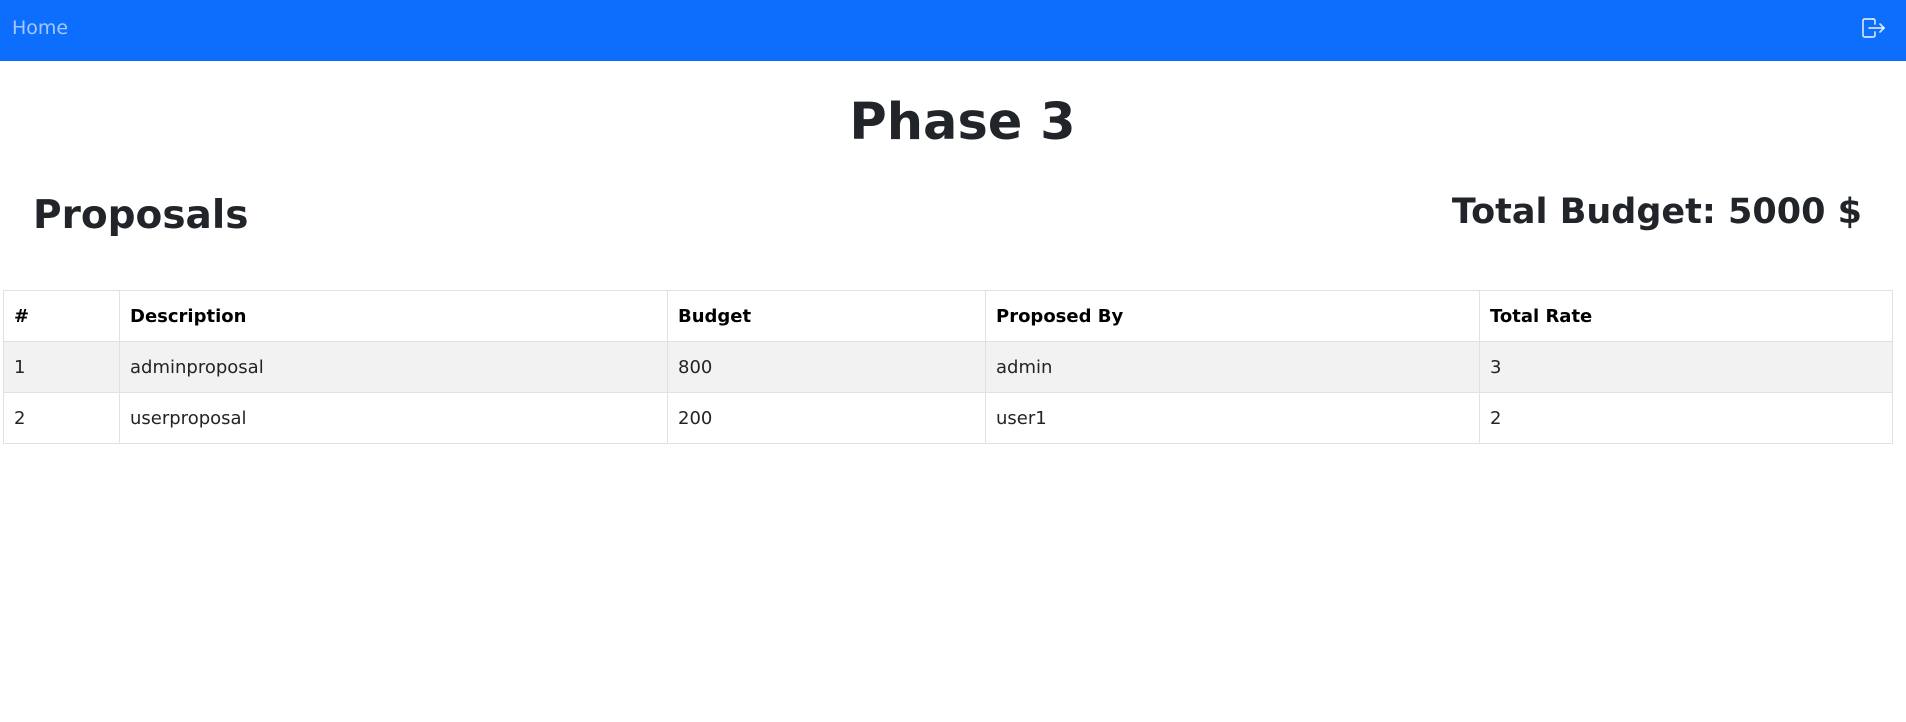 The width and height of the screenshot is (1906, 722). Describe the element at coordinates (826, 418) in the screenshot. I see `cell-budget: 200` at that location.